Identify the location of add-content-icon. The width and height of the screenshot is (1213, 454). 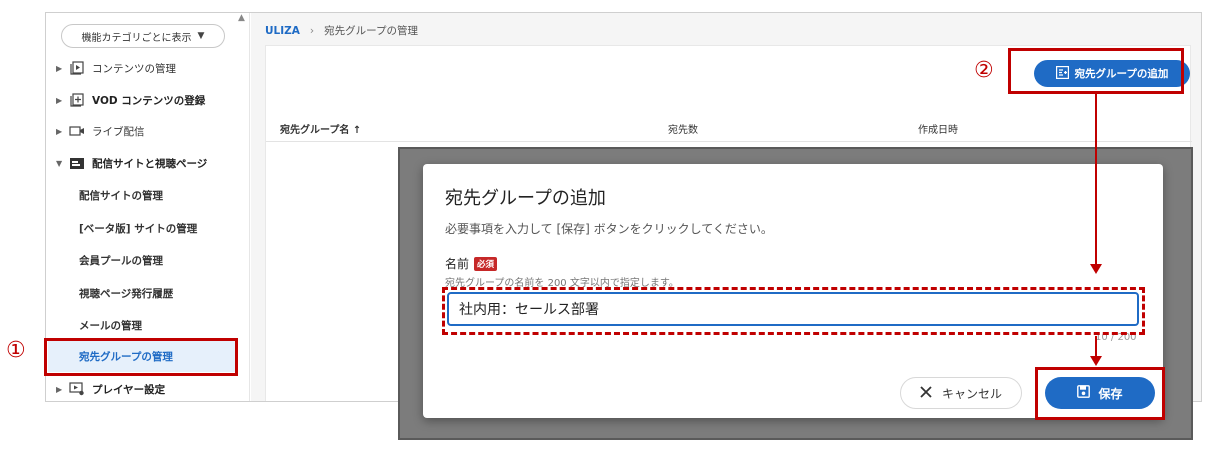
(77, 100).